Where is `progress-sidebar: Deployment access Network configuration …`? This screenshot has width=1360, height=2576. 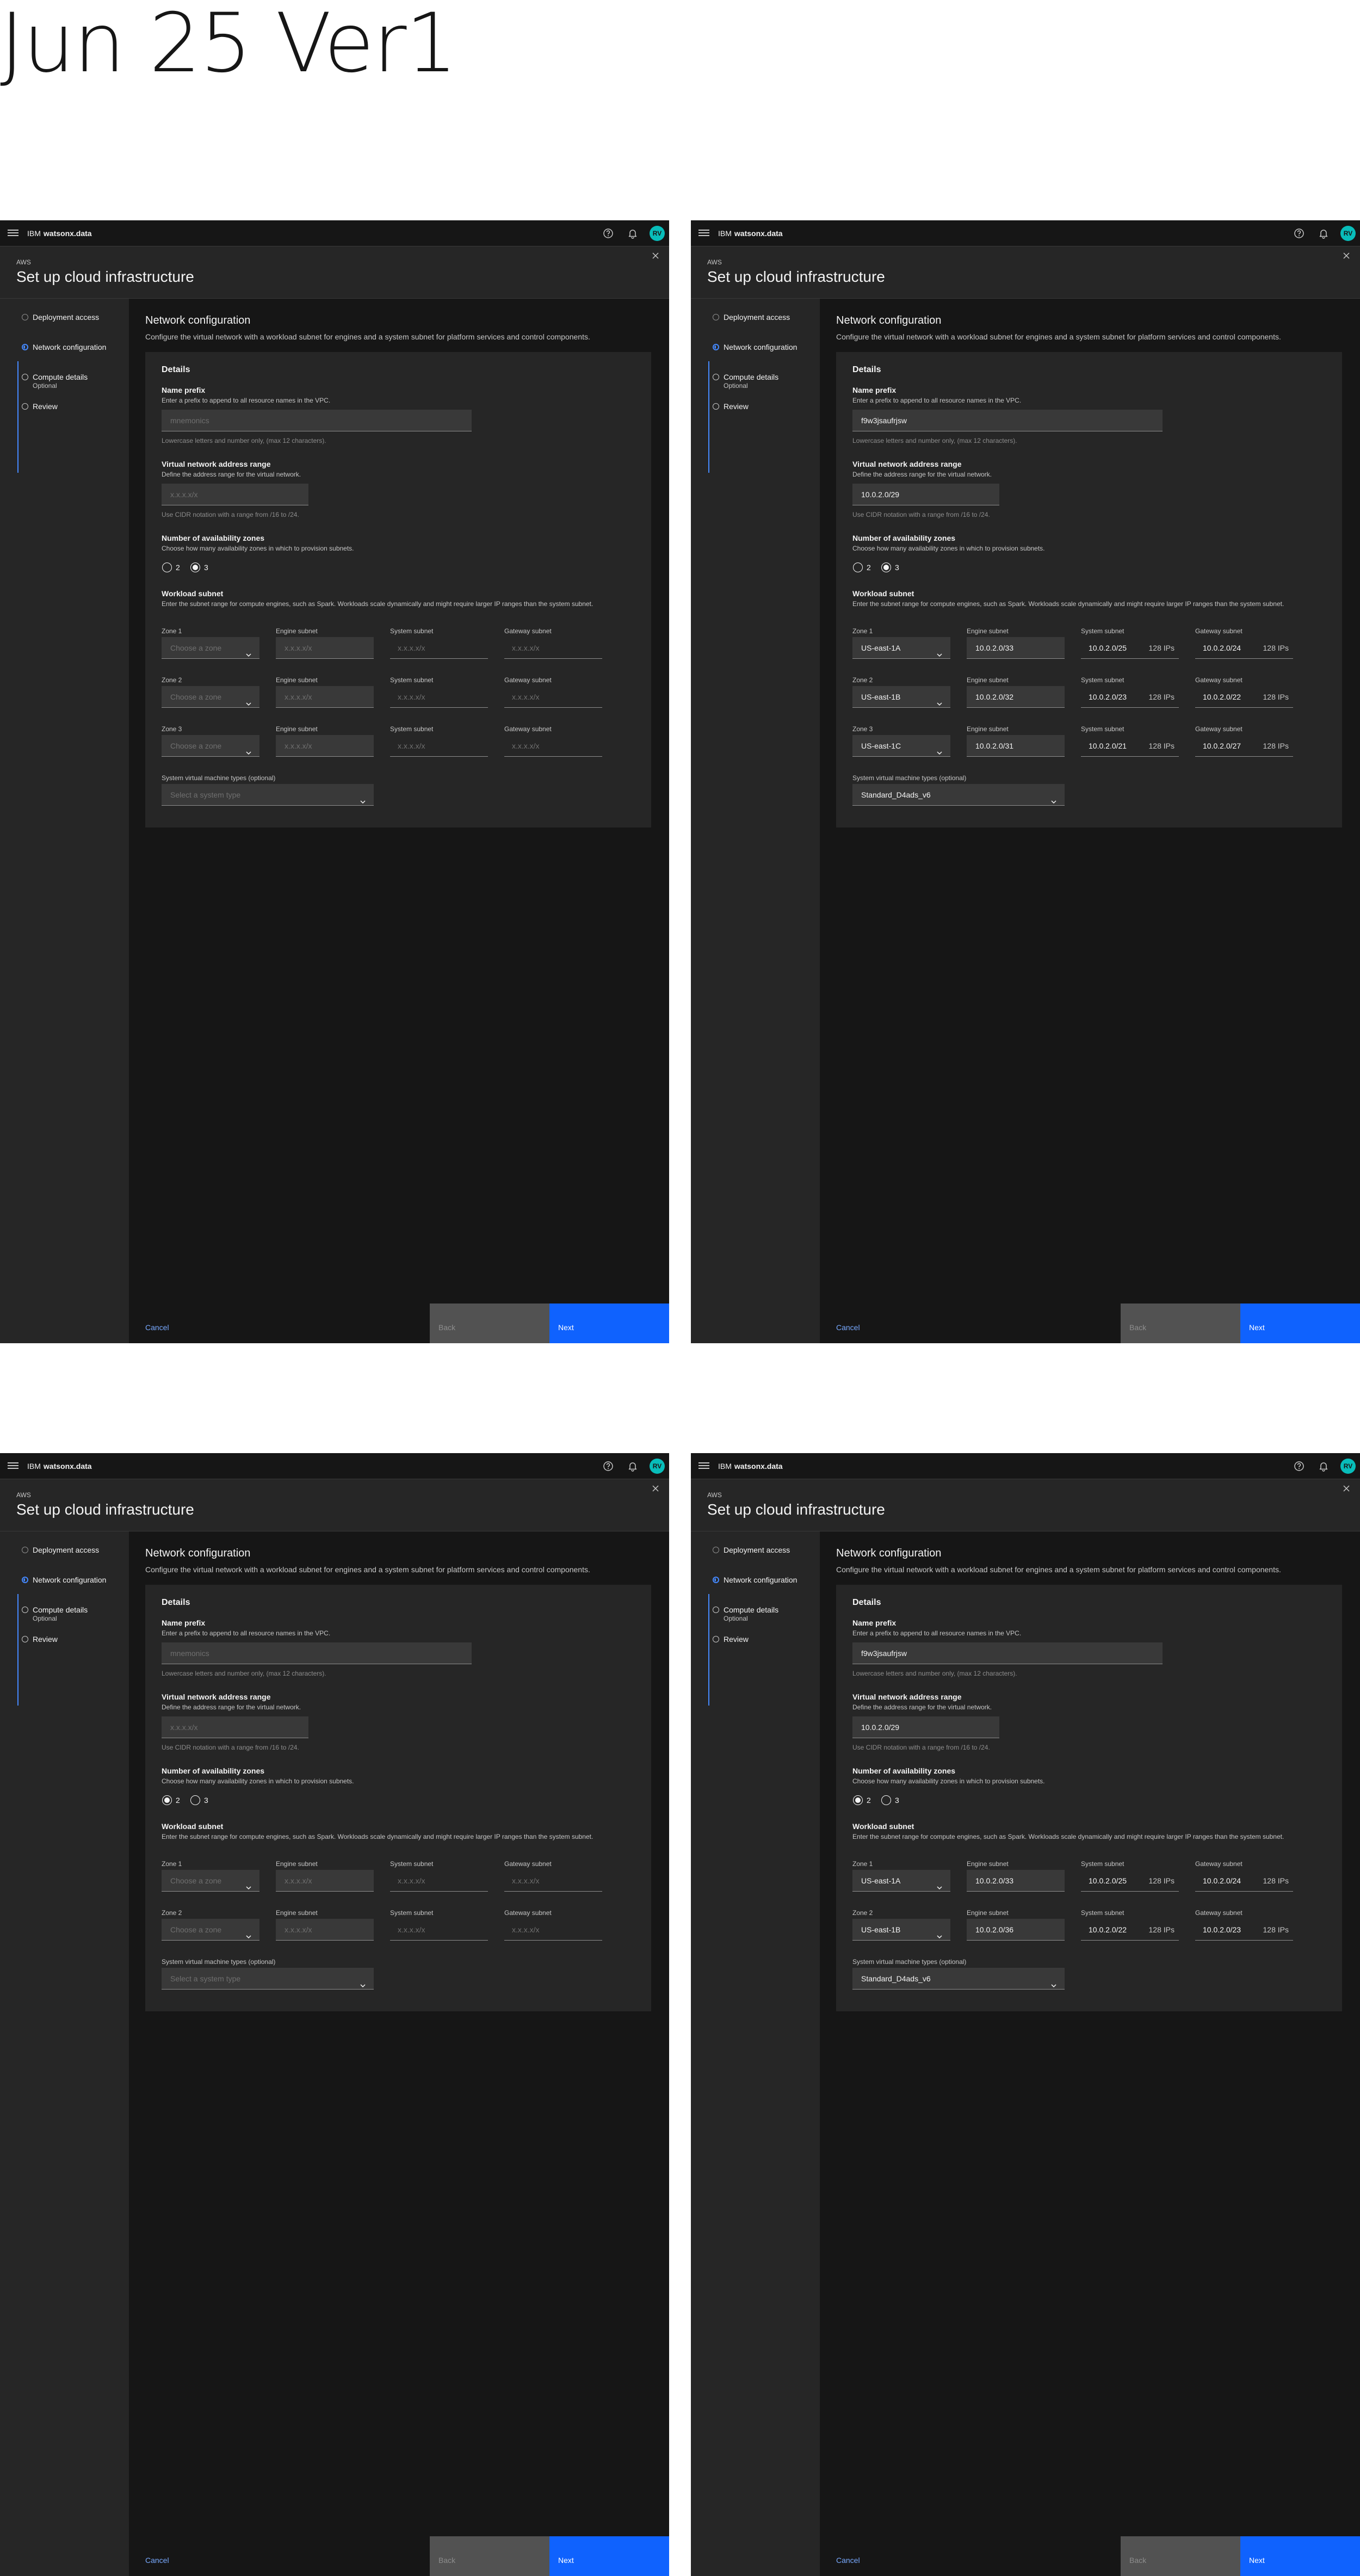 progress-sidebar: Deployment access Network configuration … is located at coordinates (755, 821).